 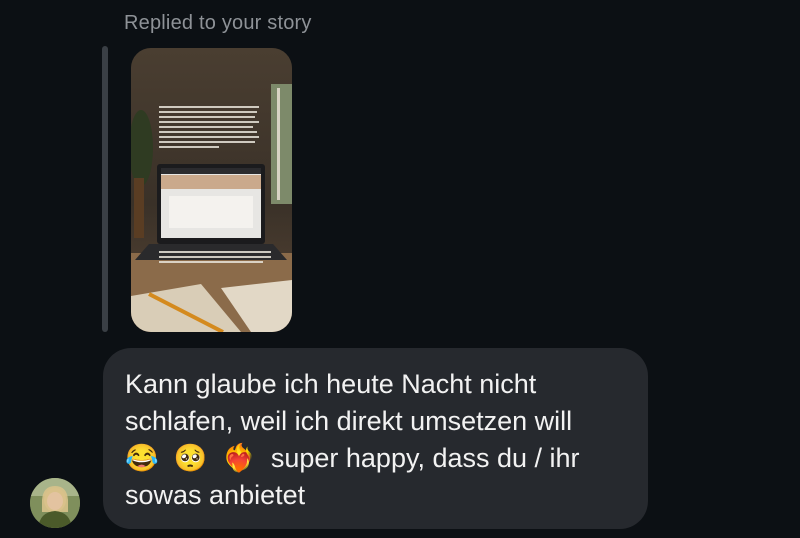 What do you see at coordinates (218, 23) in the screenshot?
I see `replied-to-story-label: Replied to your story` at bounding box center [218, 23].